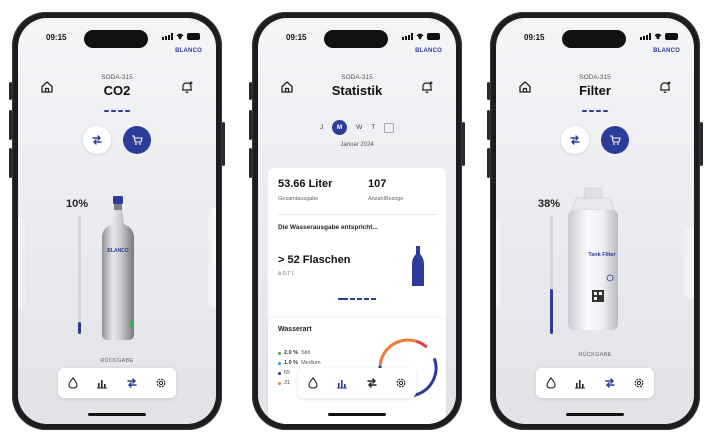  What do you see at coordinates (357, 86) in the screenshot?
I see `page-header: SODA-315 Statistik` at bounding box center [357, 86].